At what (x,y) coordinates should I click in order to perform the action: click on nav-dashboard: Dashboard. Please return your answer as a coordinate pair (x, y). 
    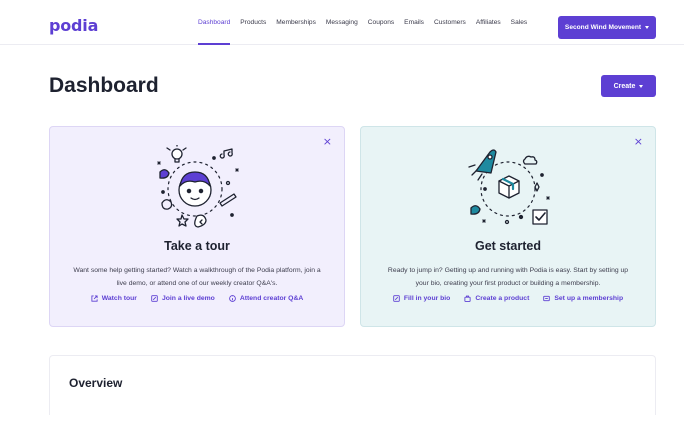
    Looking at the image, I should click on (214, 22).